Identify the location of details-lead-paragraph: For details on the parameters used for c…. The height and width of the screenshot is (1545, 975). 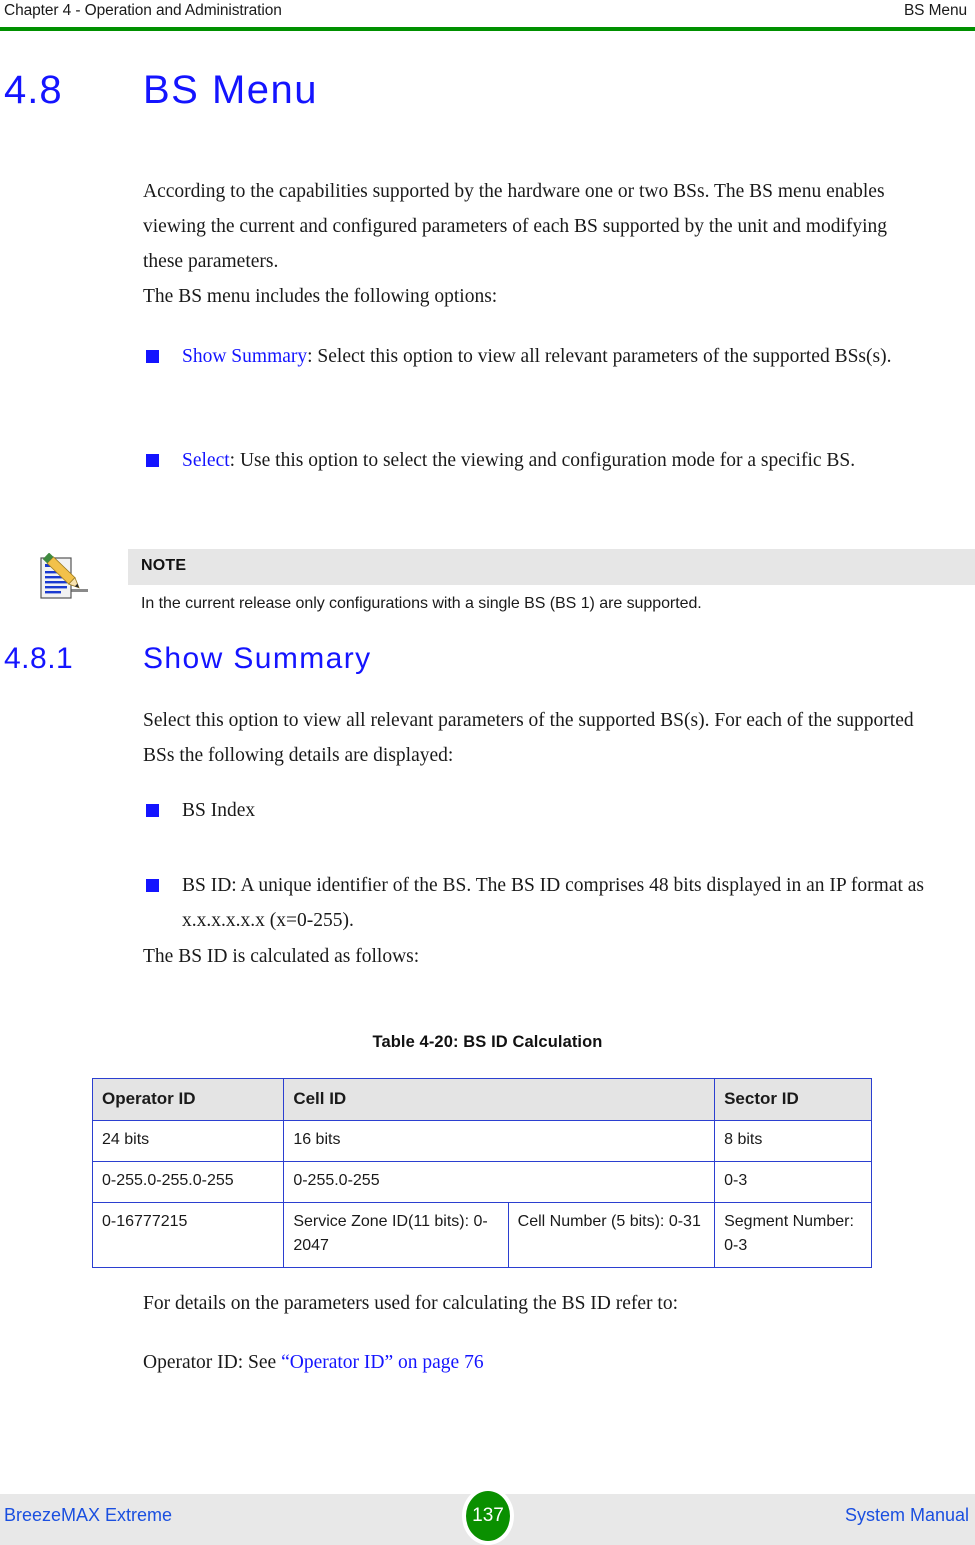
(410, 1303).